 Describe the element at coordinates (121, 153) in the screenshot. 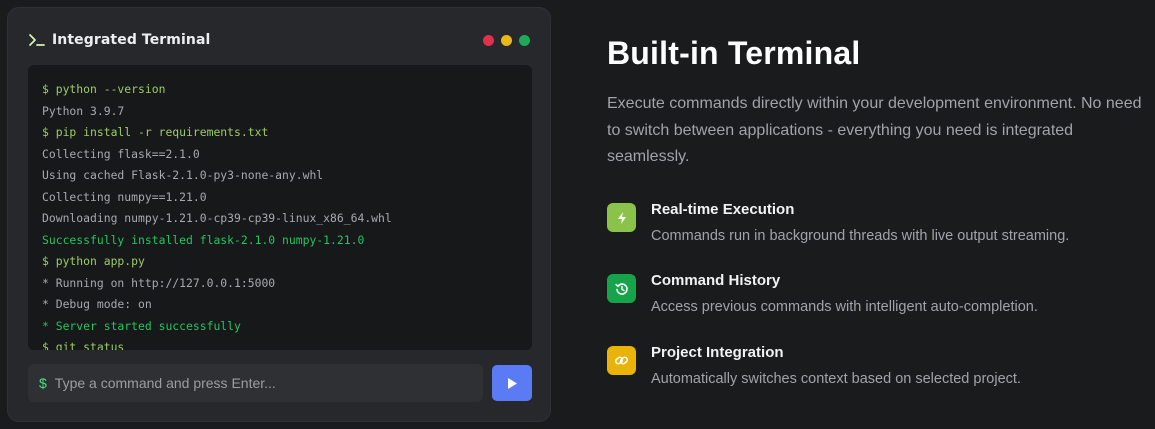

I see `terminal-line: Collecting flask==2.1.0` at that location.